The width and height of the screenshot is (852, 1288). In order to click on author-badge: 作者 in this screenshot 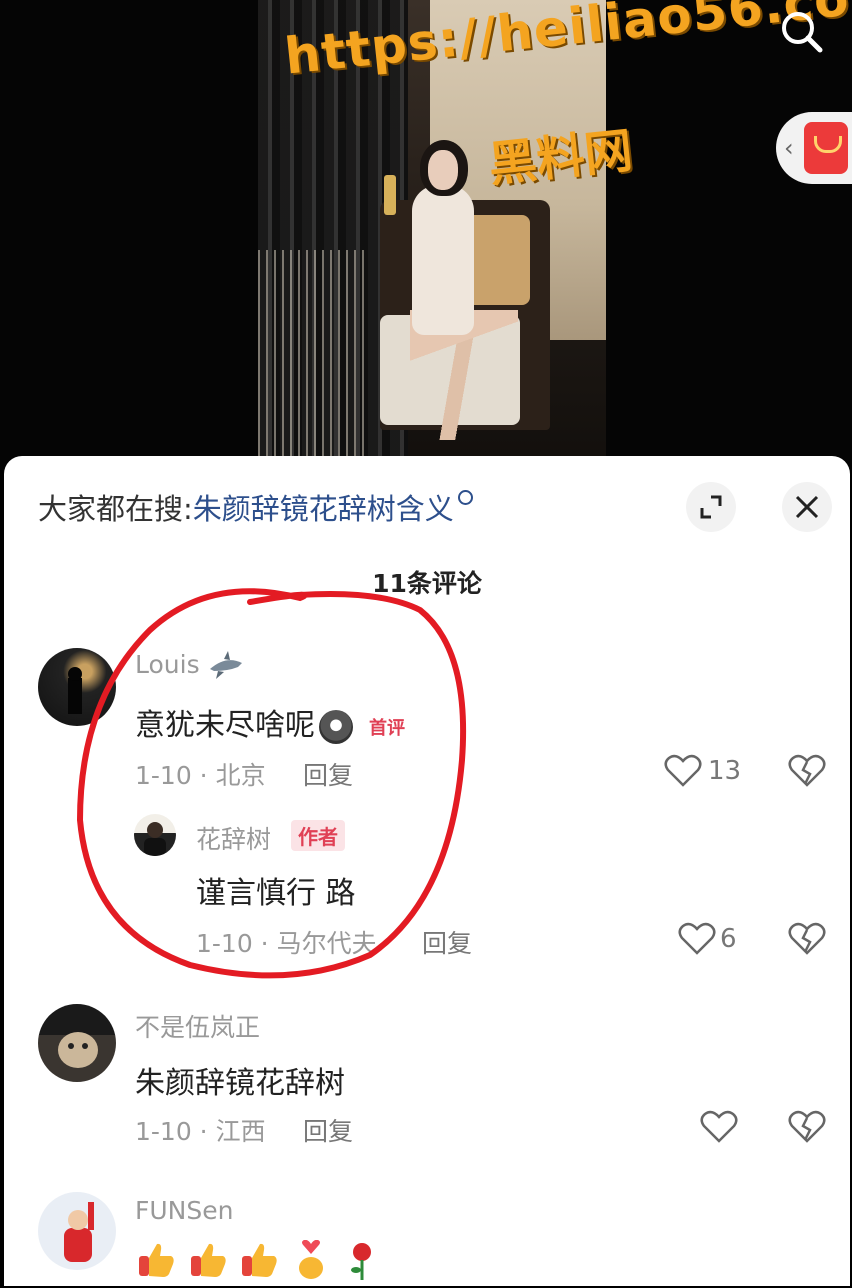, I will do `click(318, 835)`.